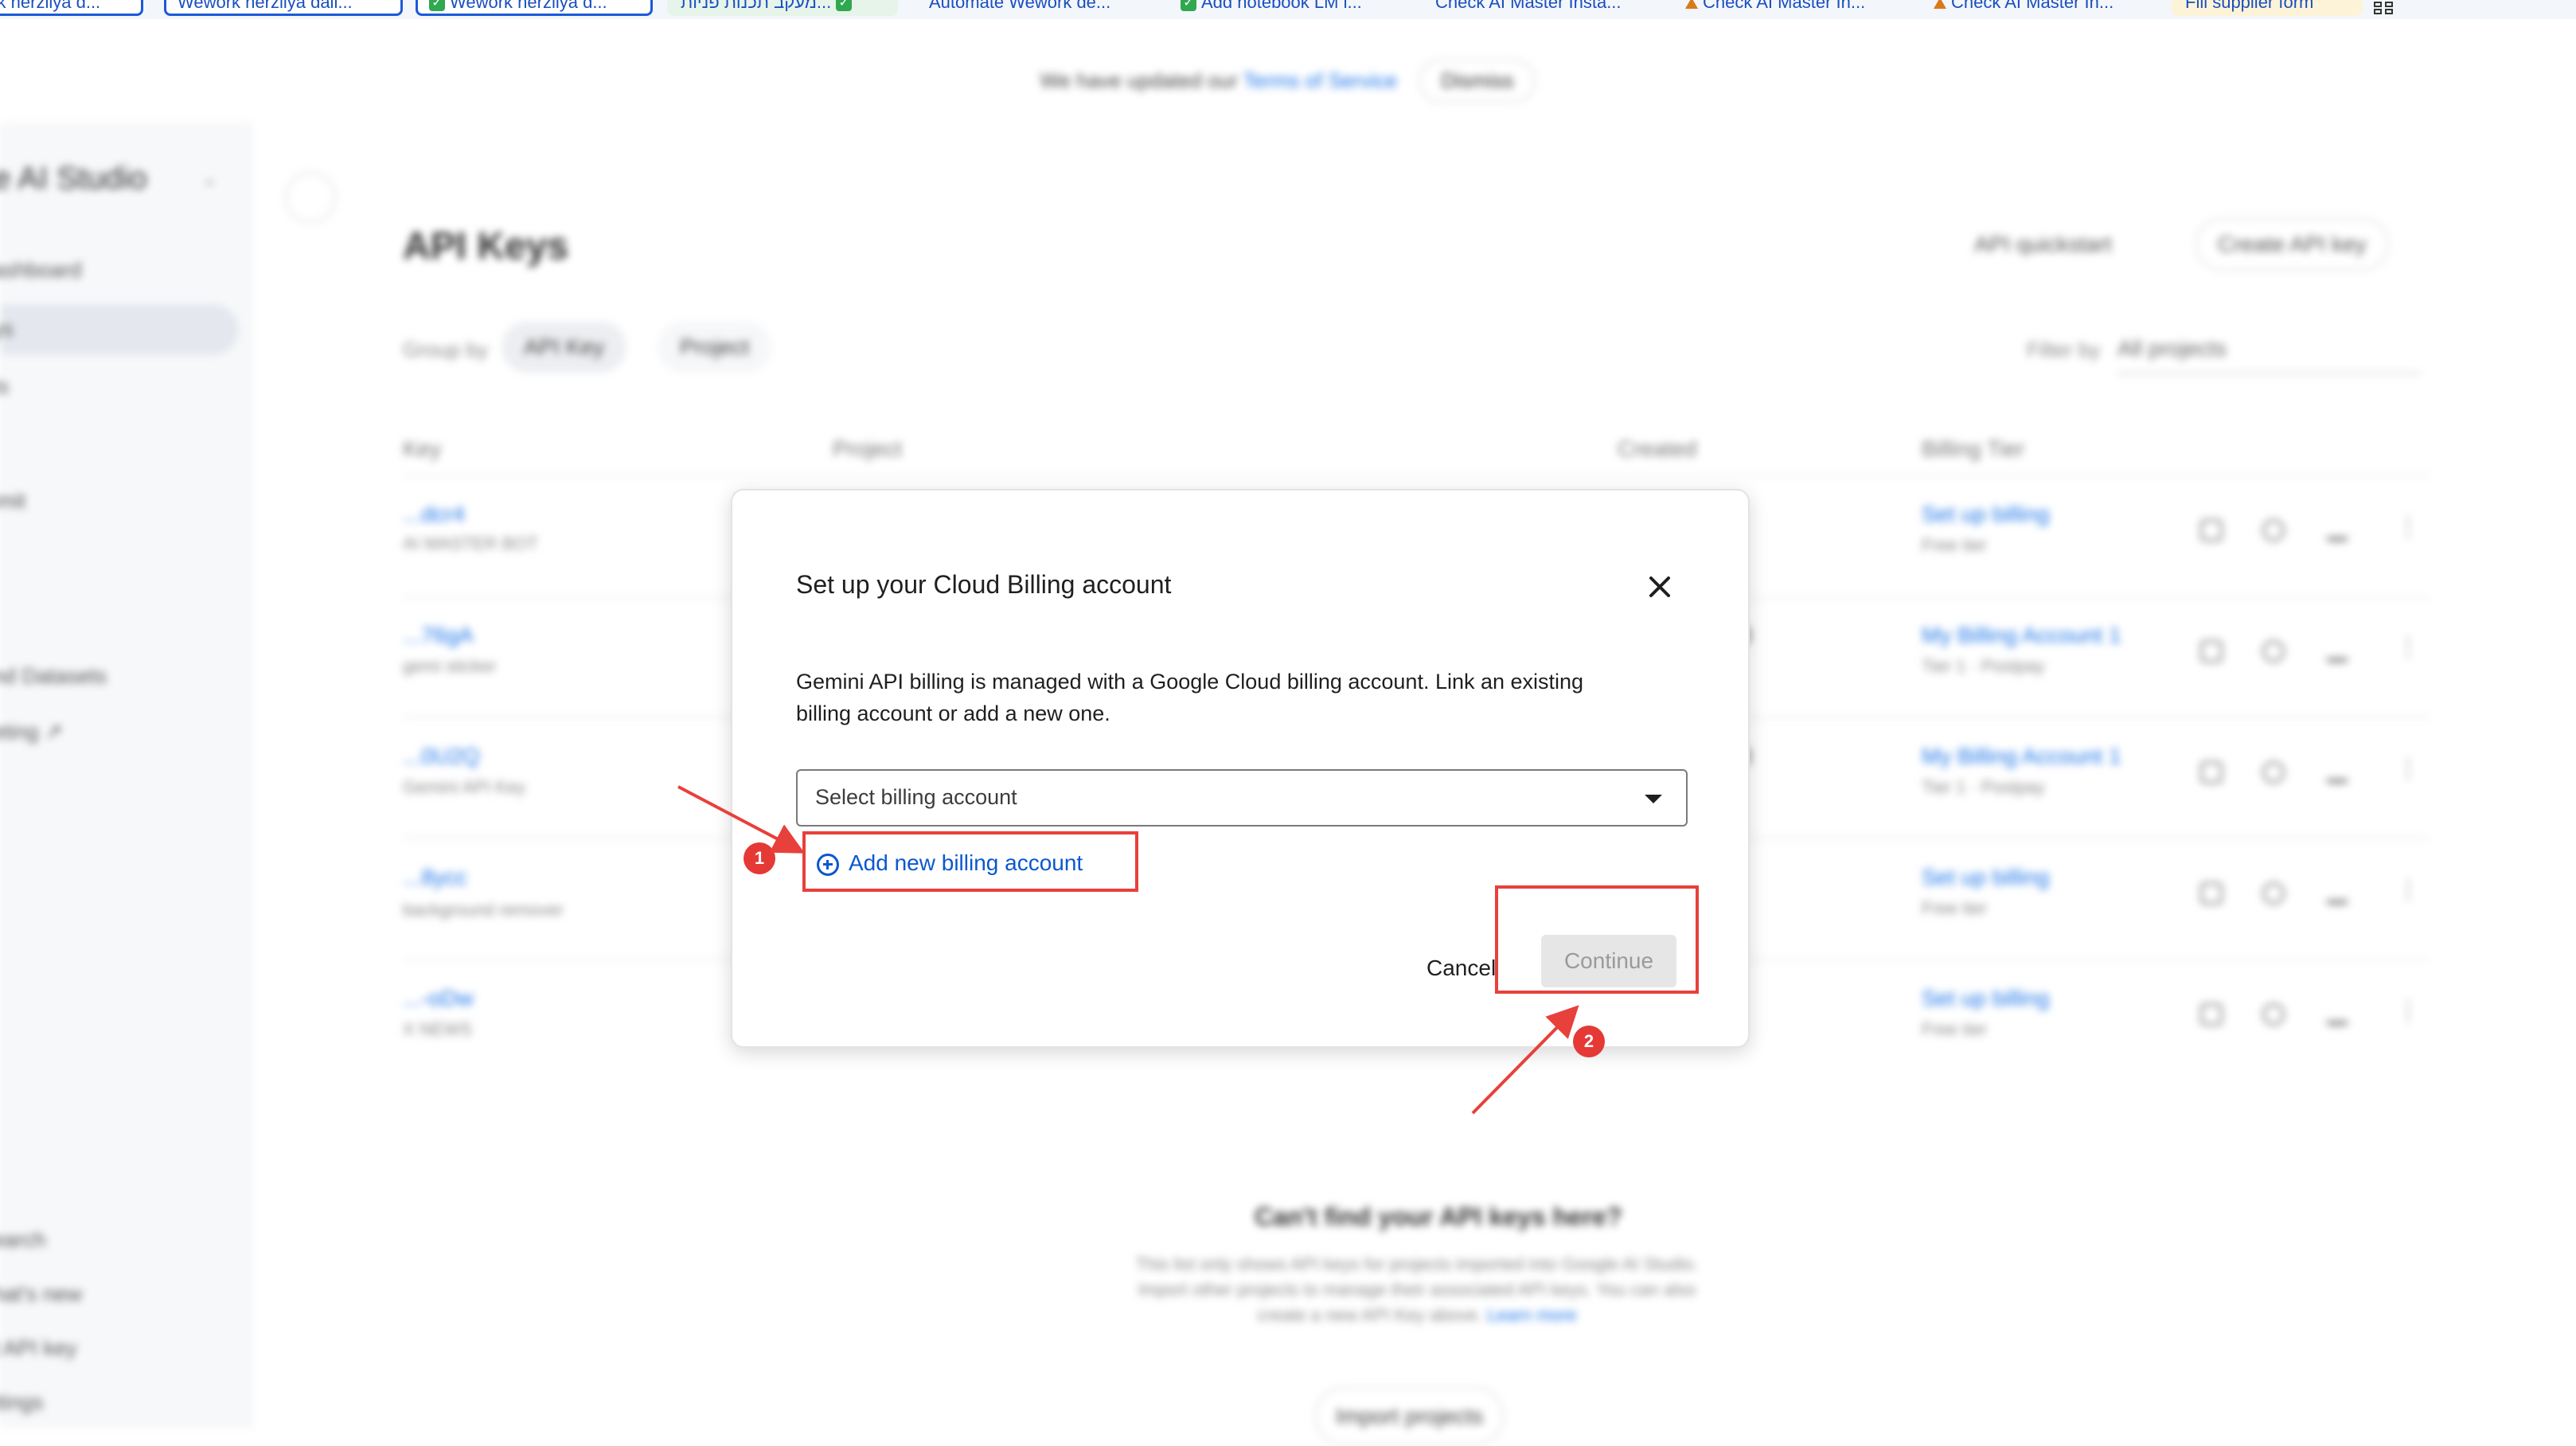  I want to click on chevron-down-icon: ⌄, so click(209, 179).